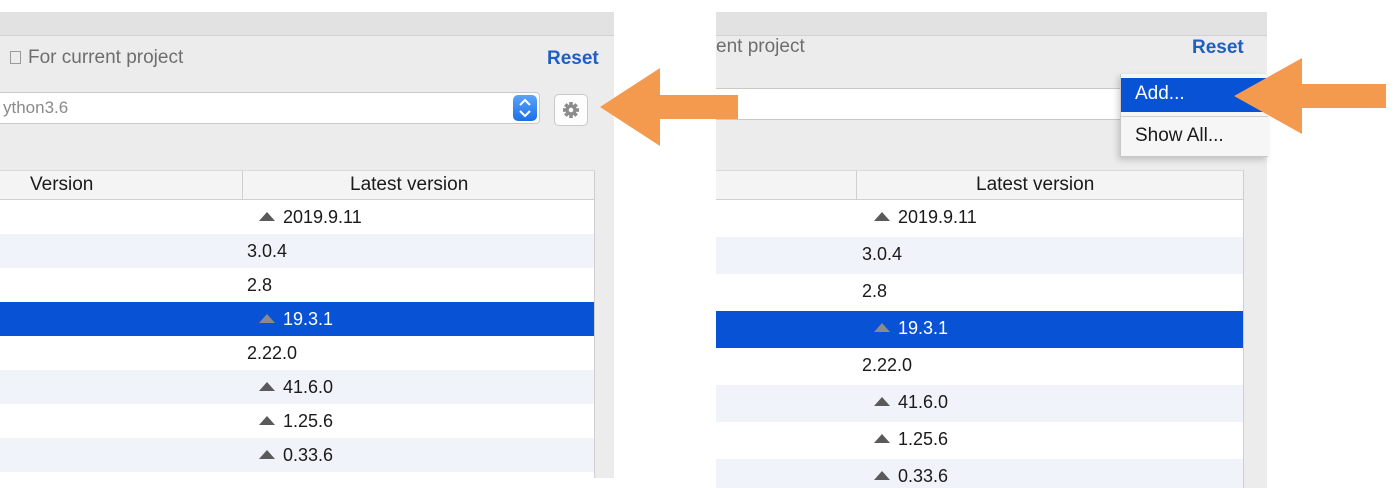 This screenshot has height=488, width=1398. What do you see at coordinates (924, 104) in the screenshot?
I see `interpreter-select` at bounding box center [924, 104].